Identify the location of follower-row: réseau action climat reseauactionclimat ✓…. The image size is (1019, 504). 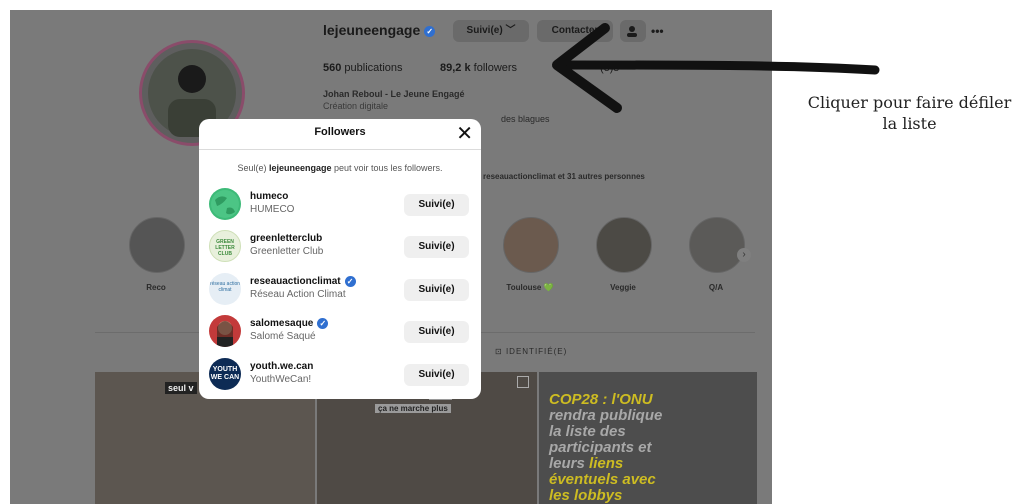
(340, 289).